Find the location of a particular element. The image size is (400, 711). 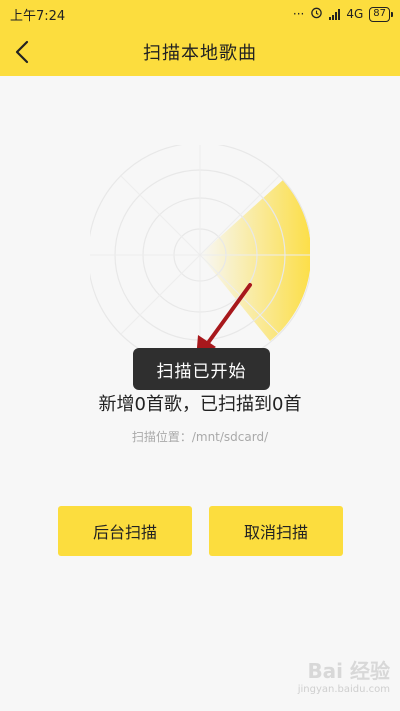

watermark-logo: Bai 经验 is located at coordinates (348, 671).